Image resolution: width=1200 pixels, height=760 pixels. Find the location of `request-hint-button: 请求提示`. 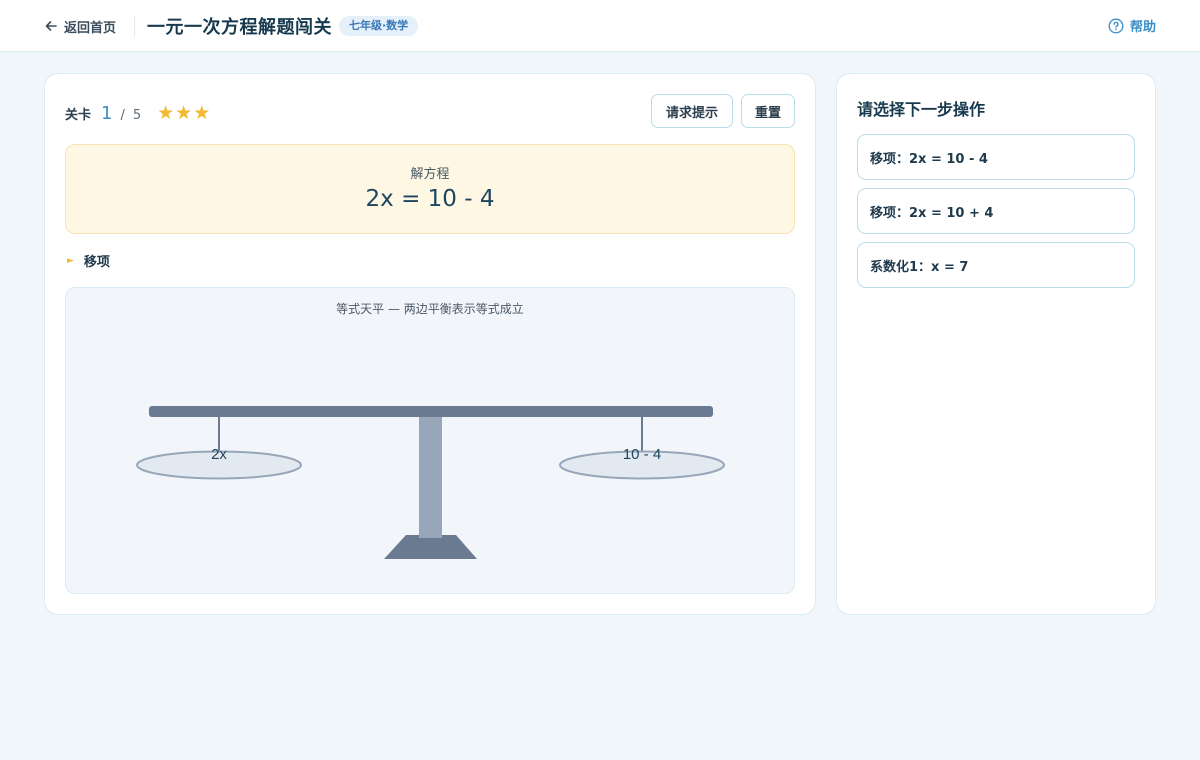

request-hint-button: 请求提示 is located at coordinates (692, 111).